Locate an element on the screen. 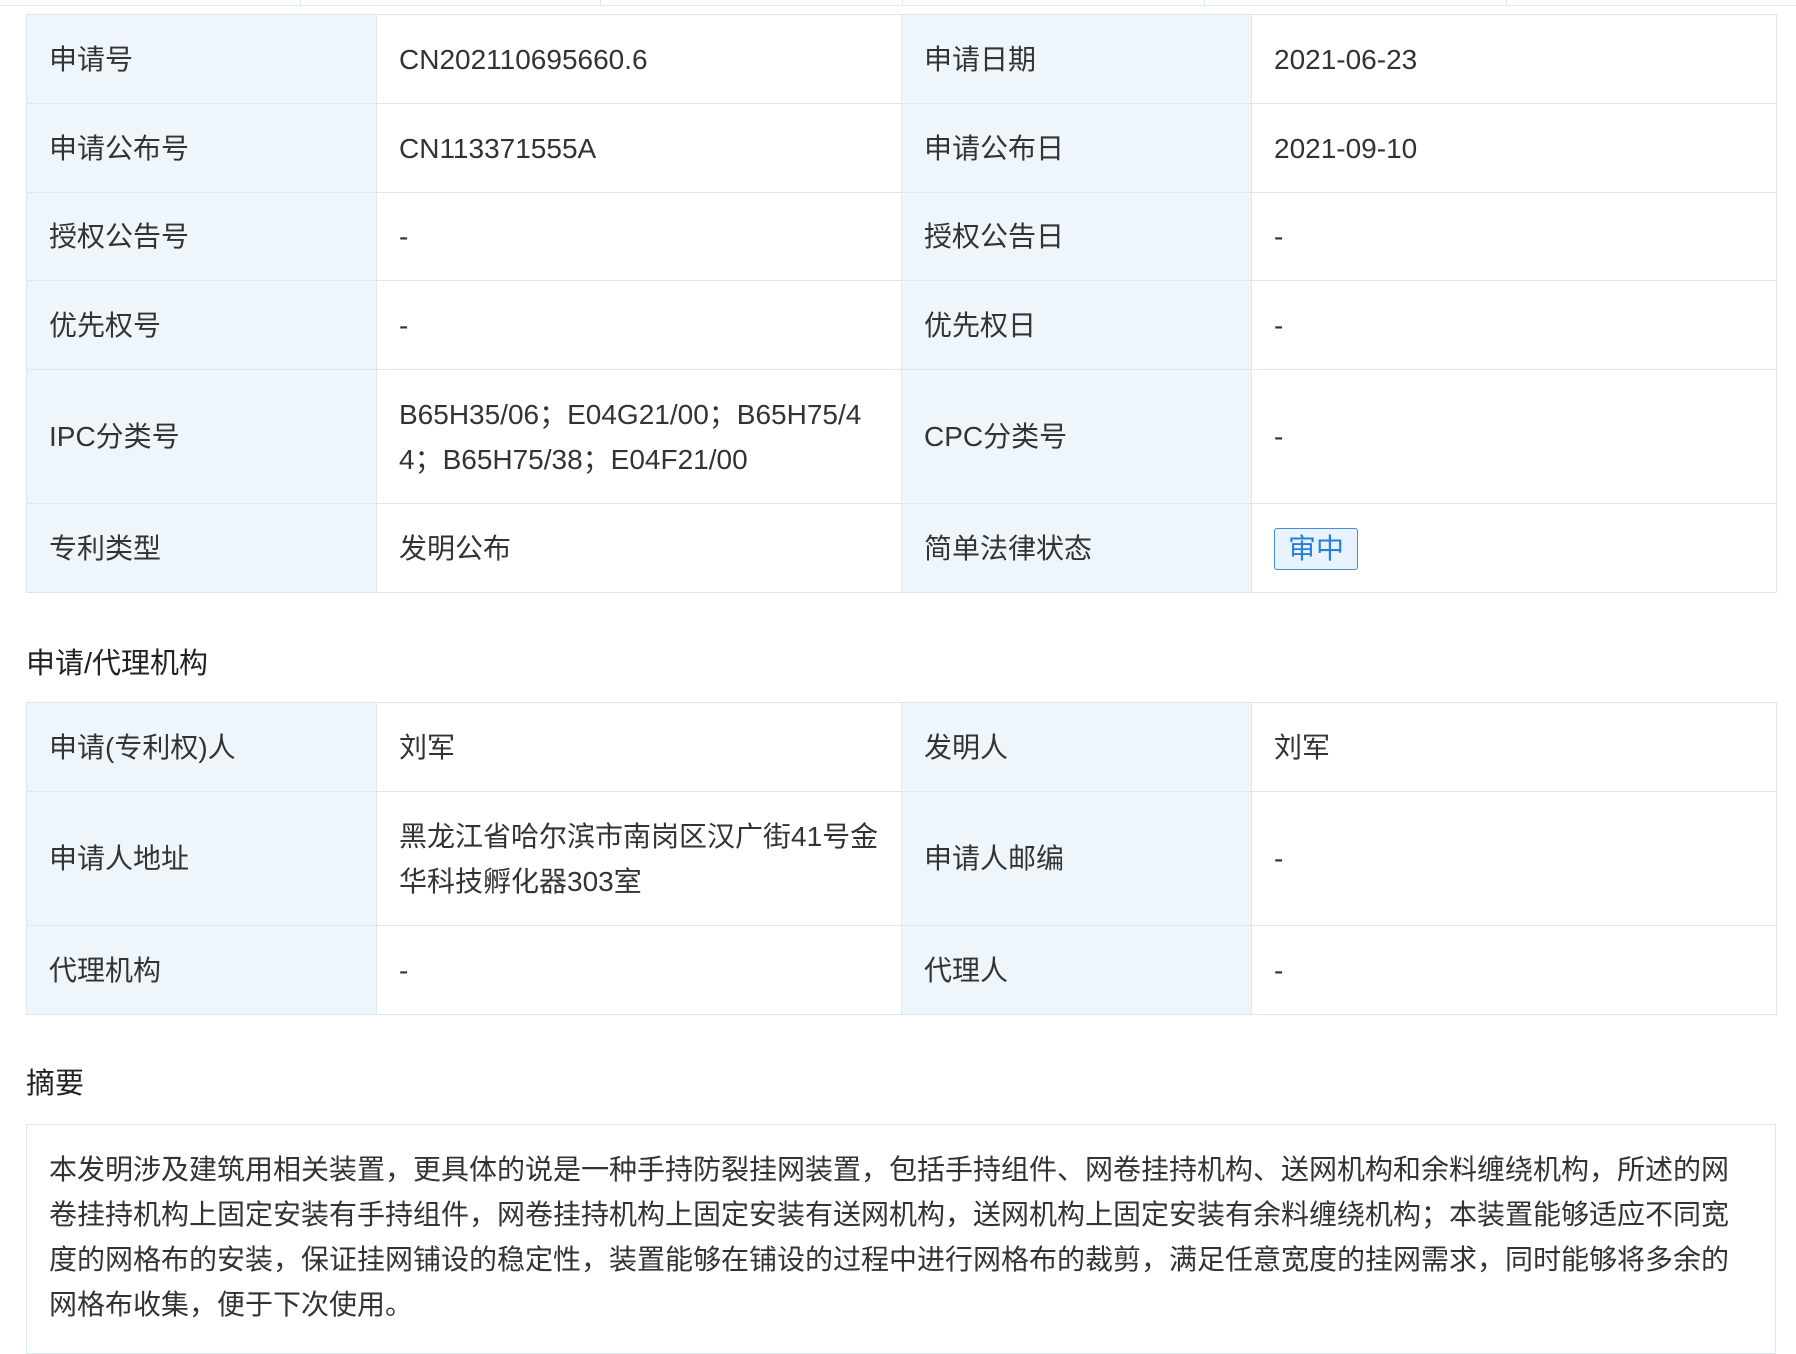 The image size is (1796, 1354). table-row: 申请公布号 CN113371555A 申请公布日 2021-09-10 is located at coordinates (901, 148).